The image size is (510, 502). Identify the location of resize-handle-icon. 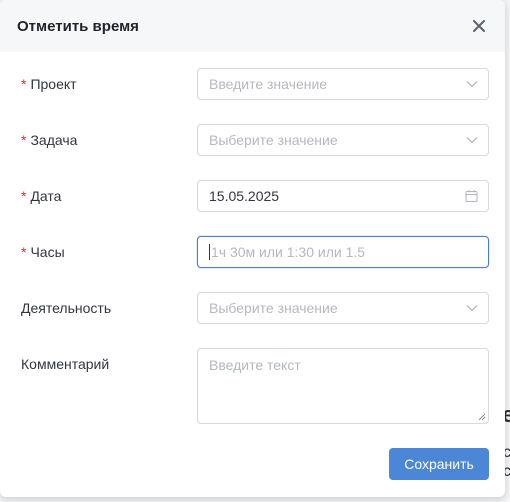
(482, 417).